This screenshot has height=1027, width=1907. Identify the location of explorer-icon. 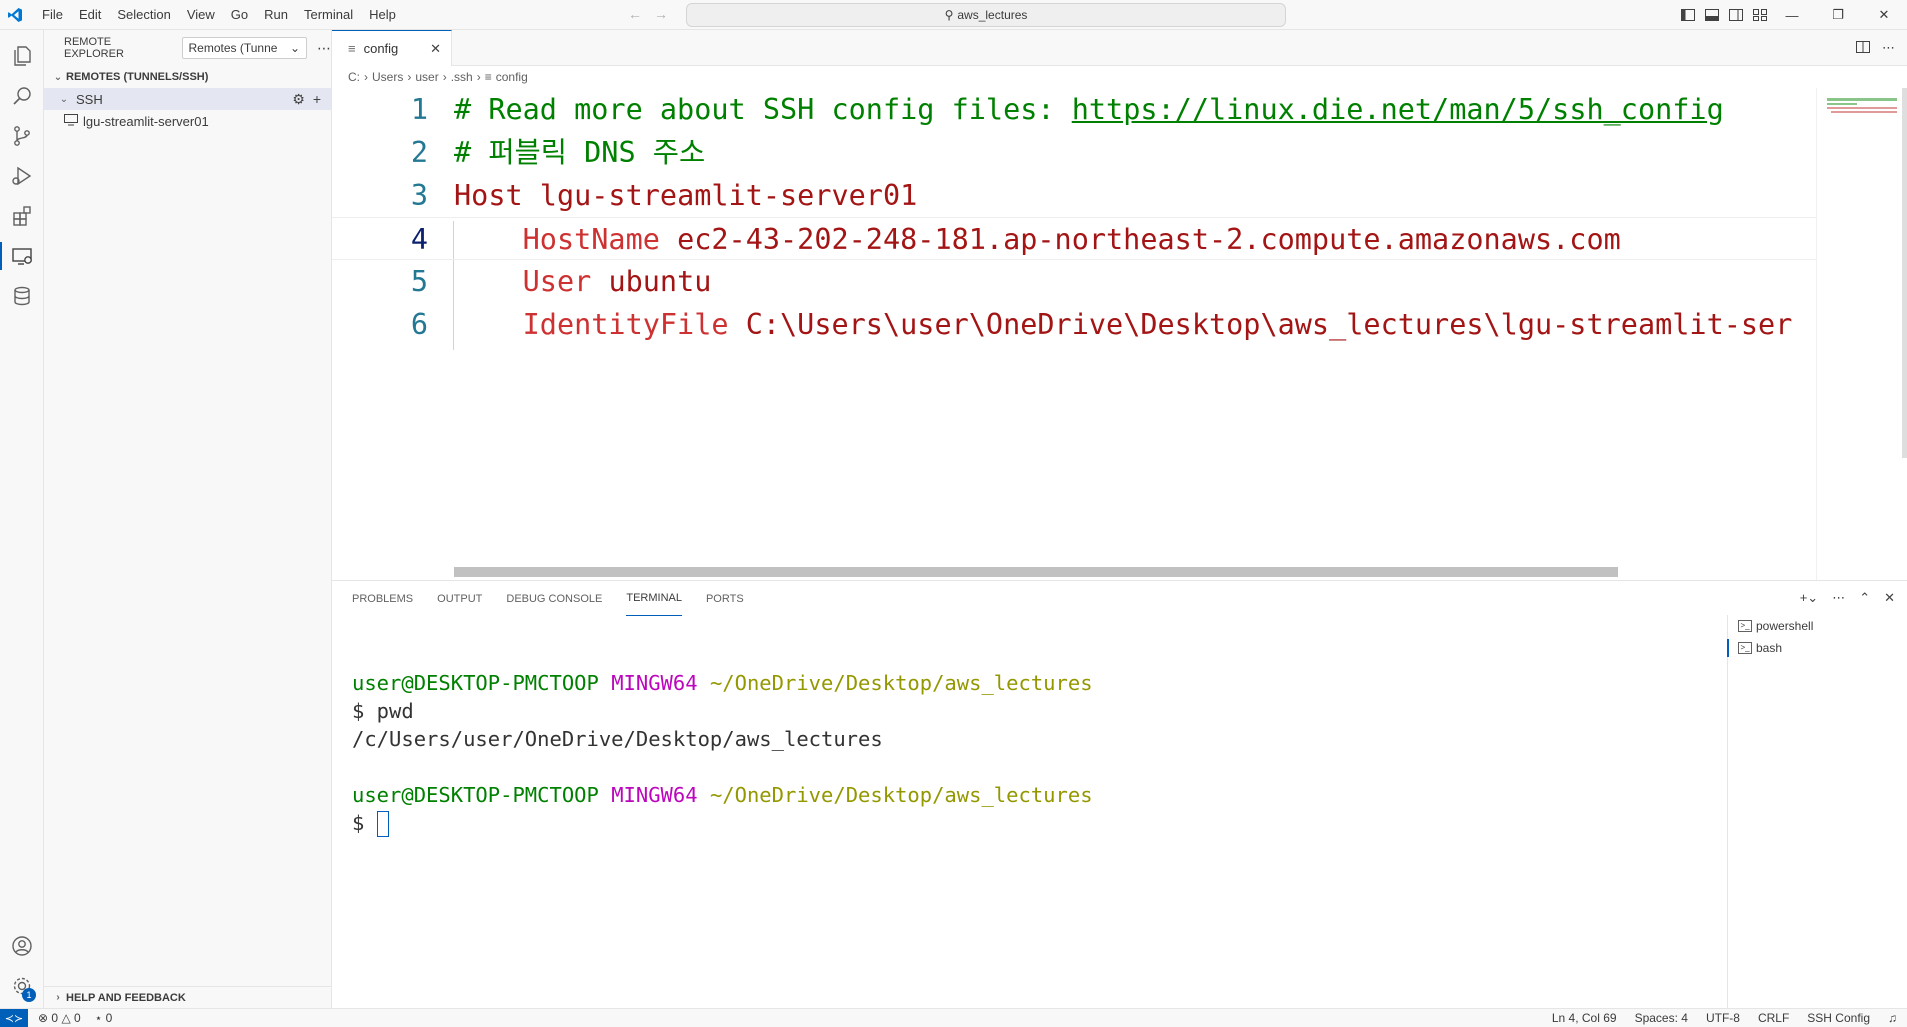
(22, 56).